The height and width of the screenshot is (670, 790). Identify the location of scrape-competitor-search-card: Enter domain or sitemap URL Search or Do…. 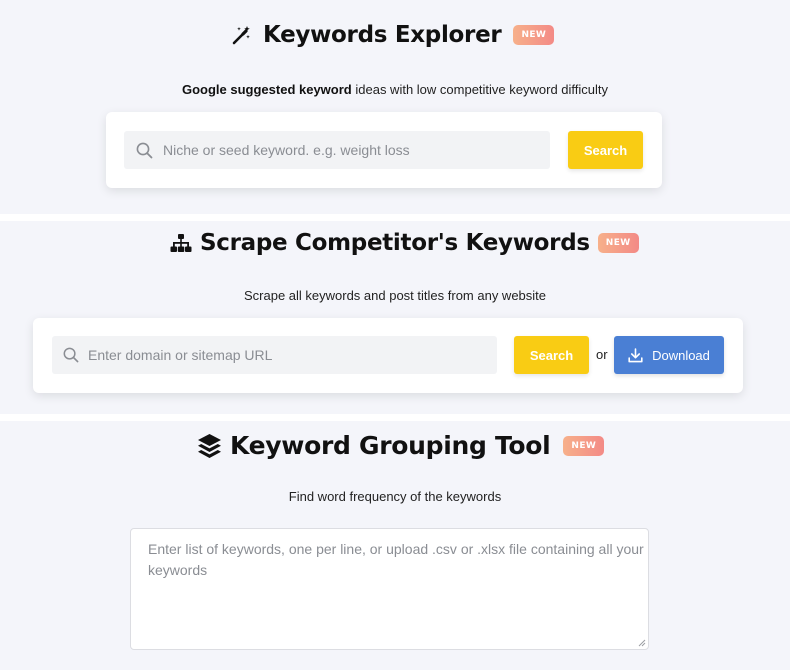
(388, 355).